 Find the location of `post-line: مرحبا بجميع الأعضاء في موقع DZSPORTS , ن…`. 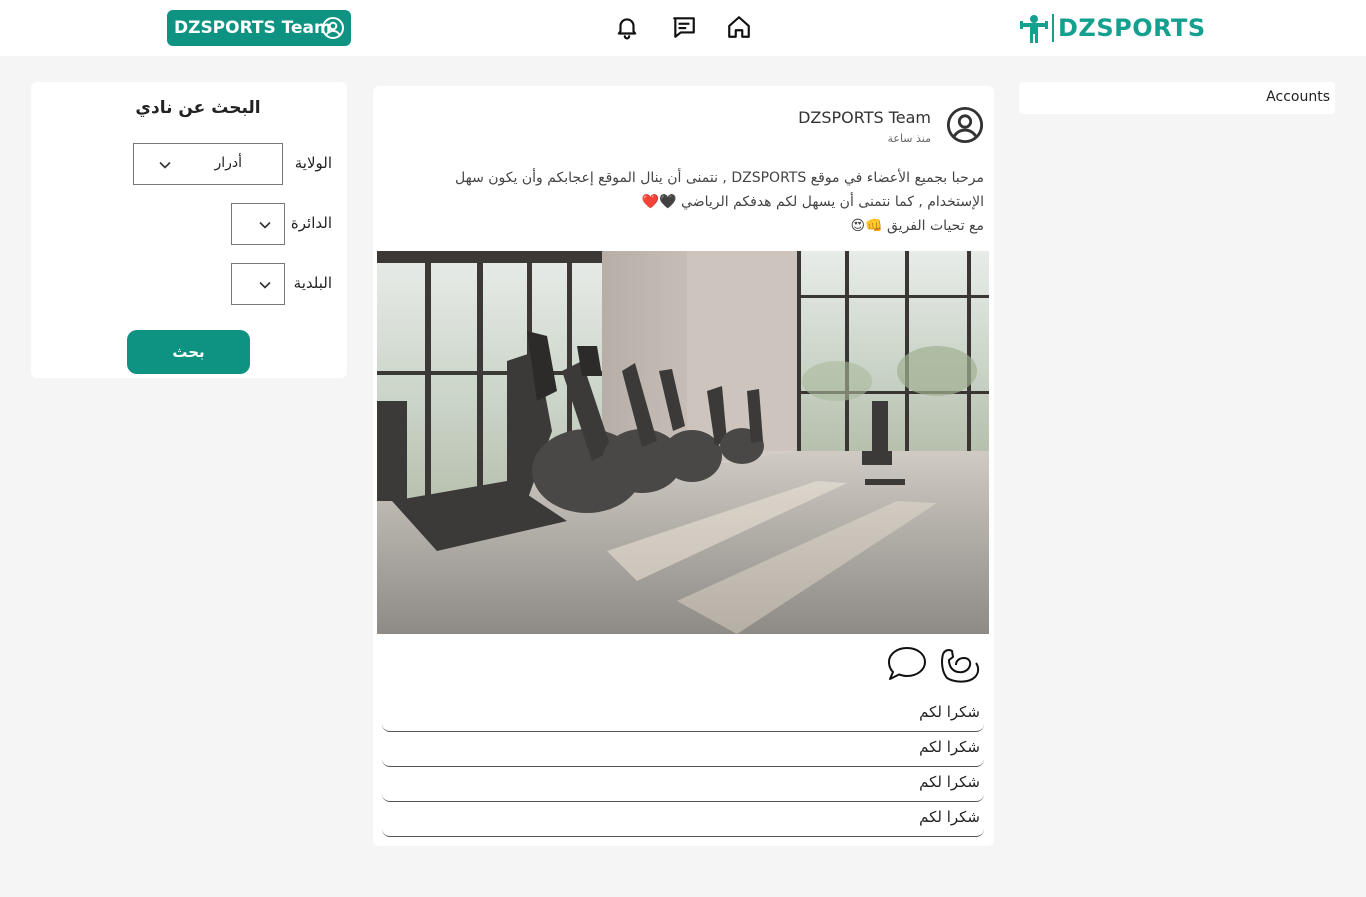

post-line: مرحبا بجميع الأعضاء في موقع DZSPORTS , ن… is located at coordinates (719, 178).